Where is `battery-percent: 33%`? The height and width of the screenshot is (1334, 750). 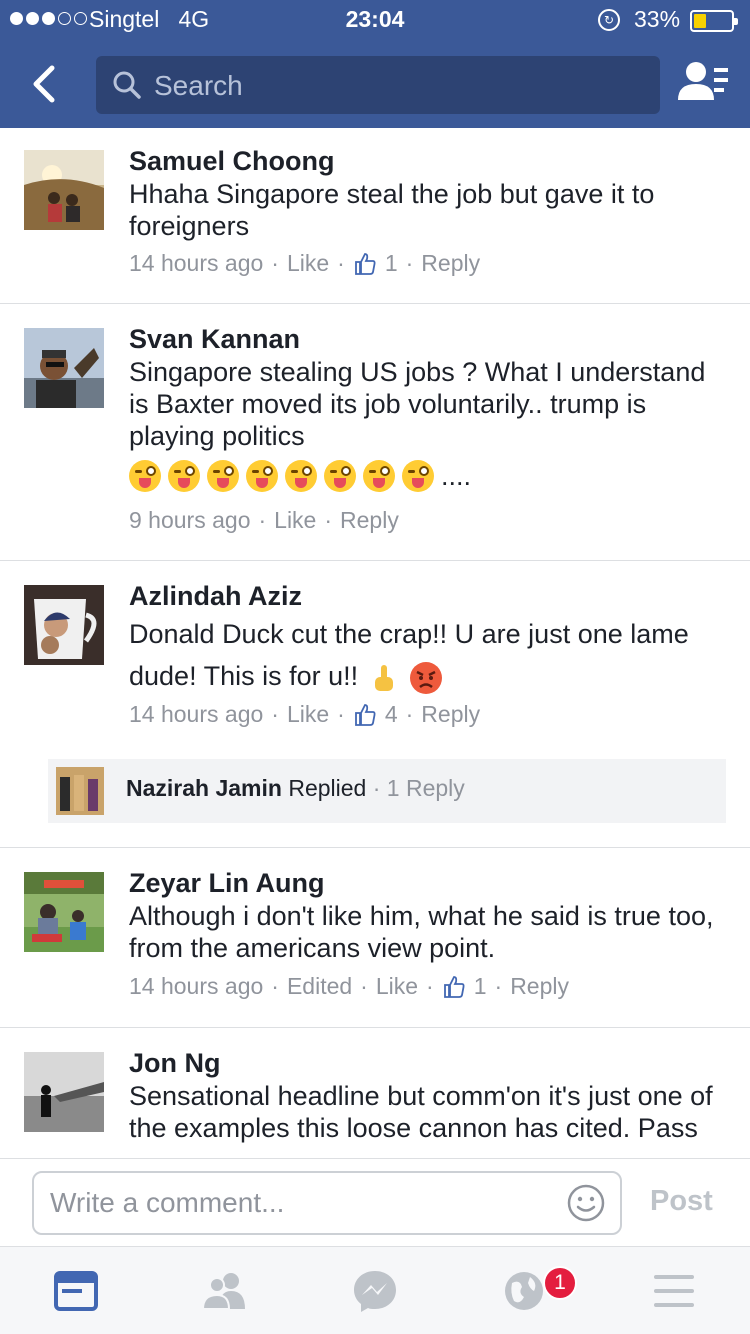 battery-percent: 33% is located at coordinates (657, 19).